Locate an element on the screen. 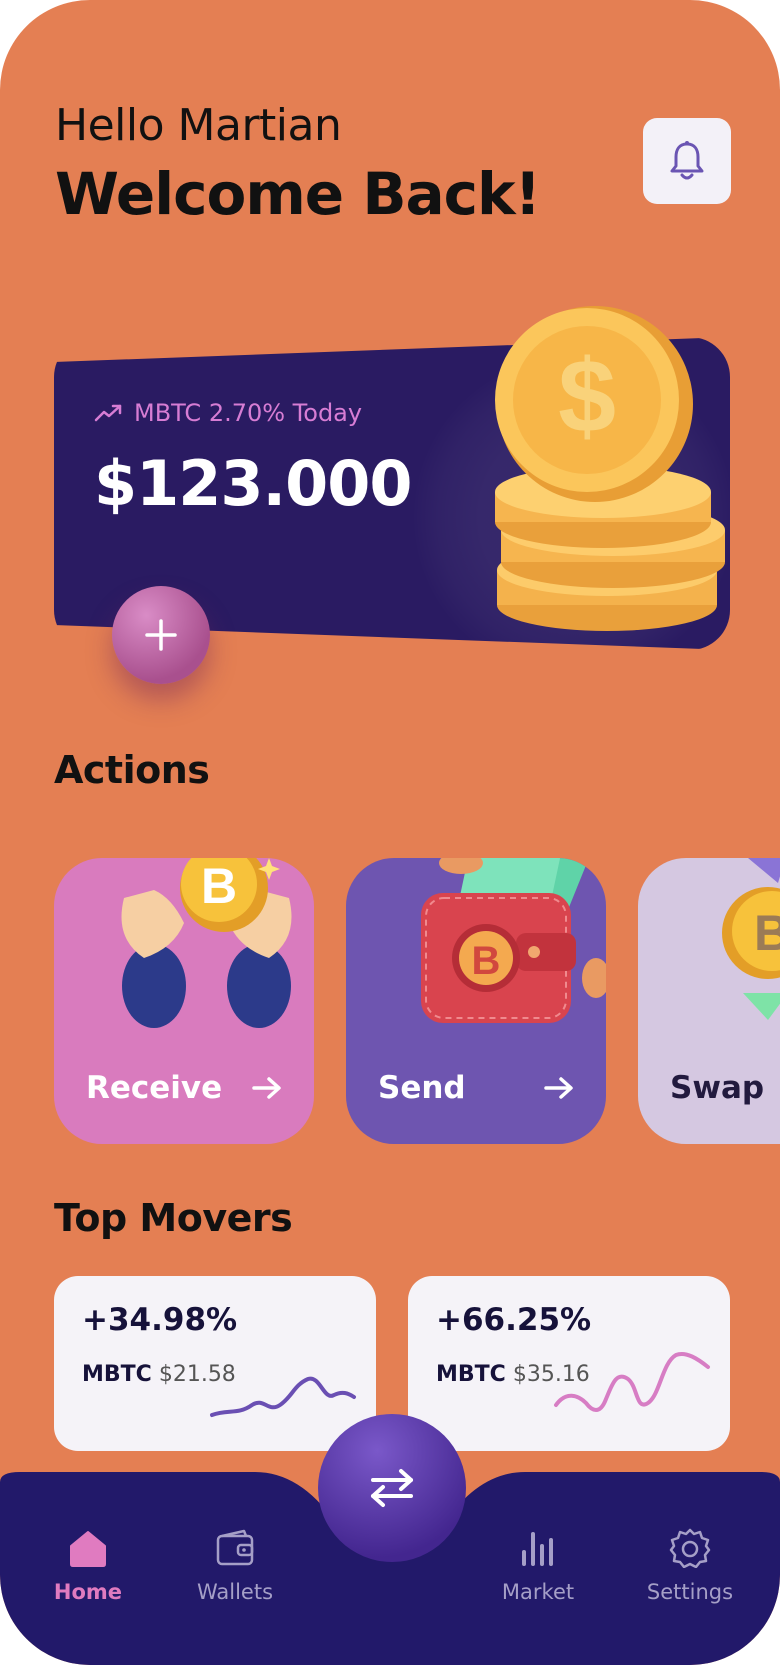 The height and width of the screenshot is (1665, 780). bell-icon is located at coordinates (687, 160).